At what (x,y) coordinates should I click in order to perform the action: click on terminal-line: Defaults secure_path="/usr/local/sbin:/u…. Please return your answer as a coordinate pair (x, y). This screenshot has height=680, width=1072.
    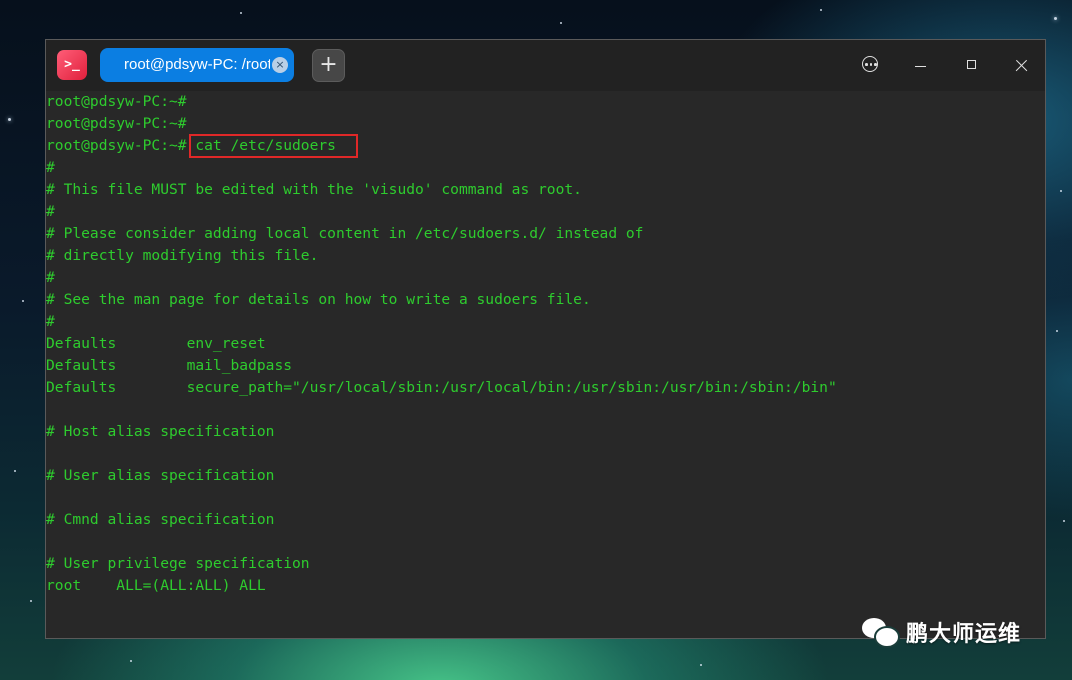
    Looking at the image, I should click on (441, 387).